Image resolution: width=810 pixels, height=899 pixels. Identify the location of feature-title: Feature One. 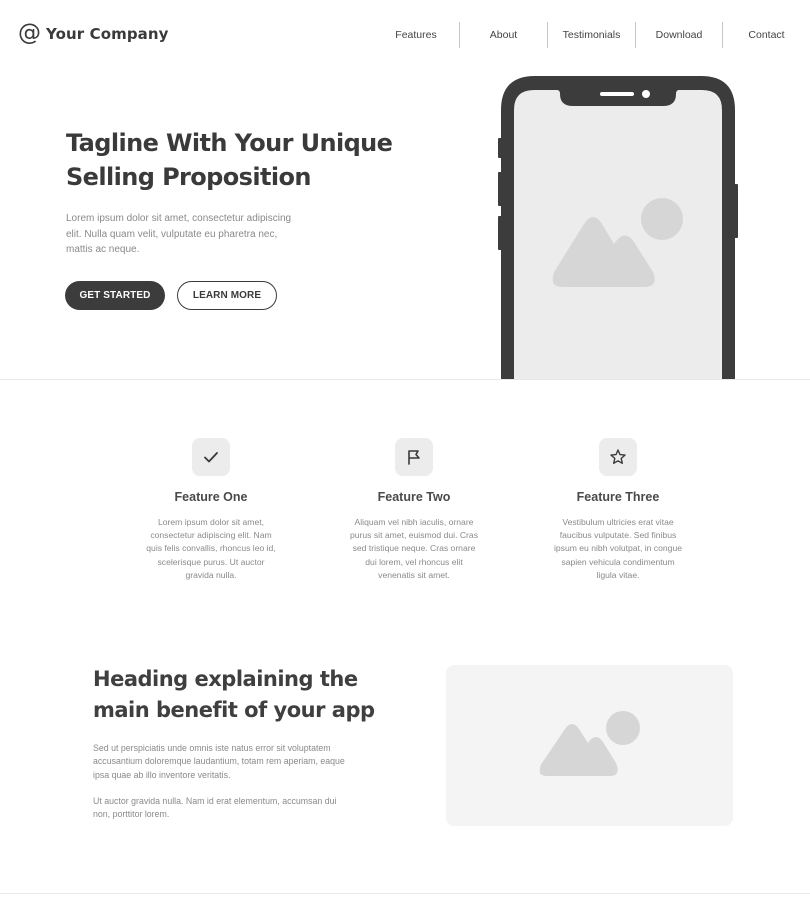
(211, 497).